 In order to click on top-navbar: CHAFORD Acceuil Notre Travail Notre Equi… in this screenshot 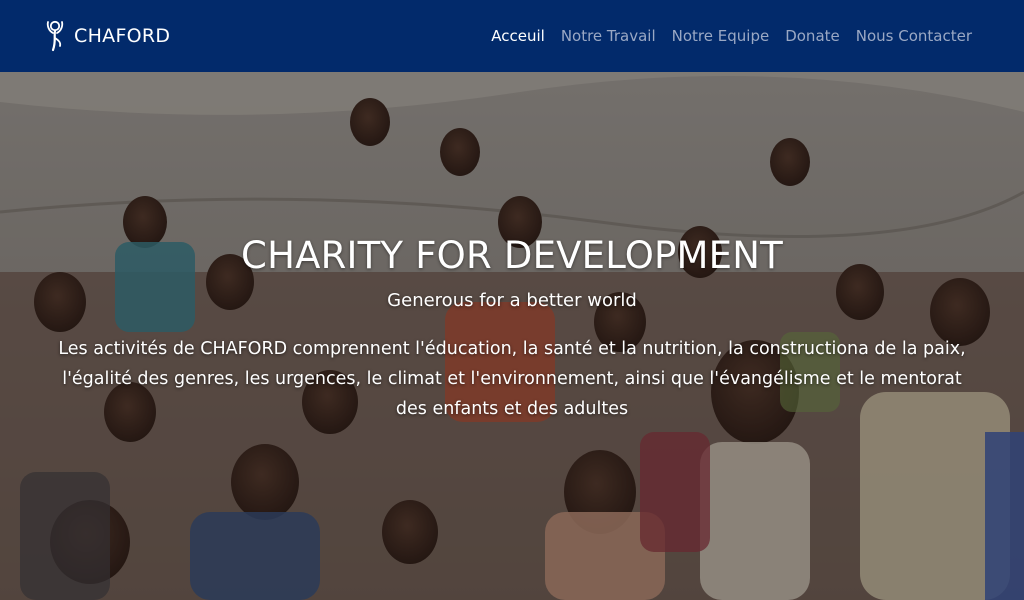, I will do `click(512, 36)`.